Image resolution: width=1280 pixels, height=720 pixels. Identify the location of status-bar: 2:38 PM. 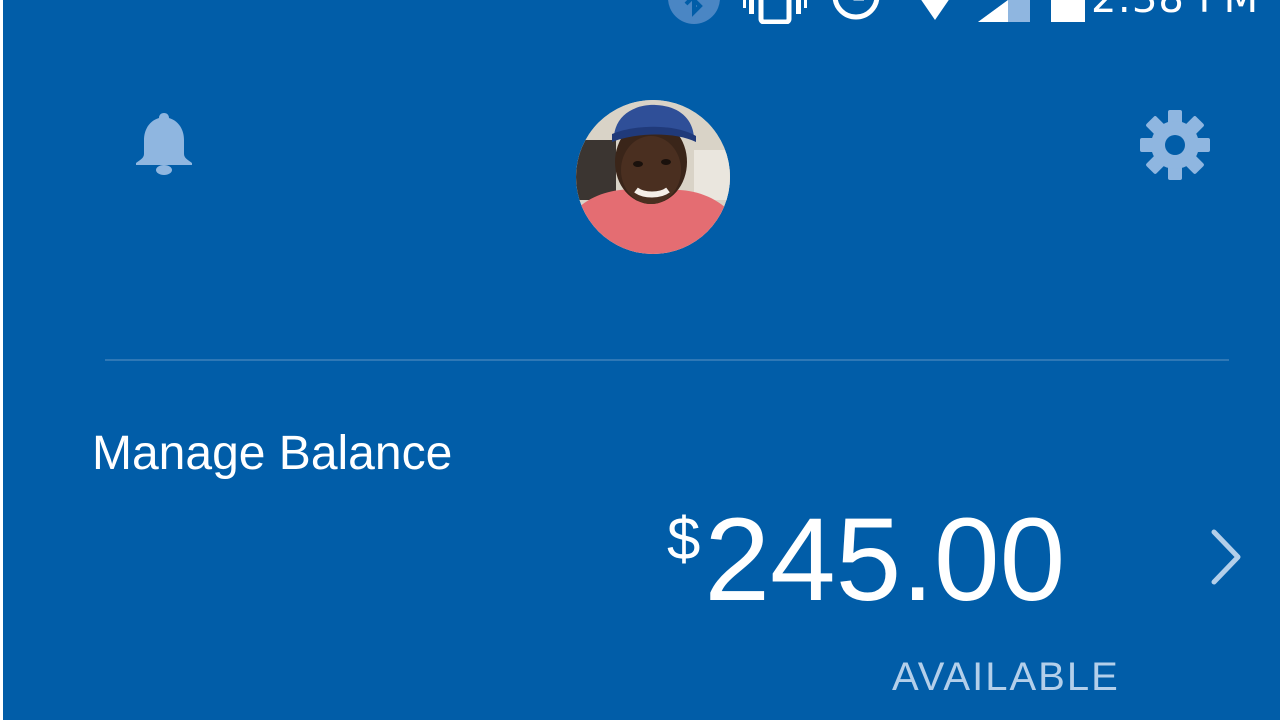
(641, 15).